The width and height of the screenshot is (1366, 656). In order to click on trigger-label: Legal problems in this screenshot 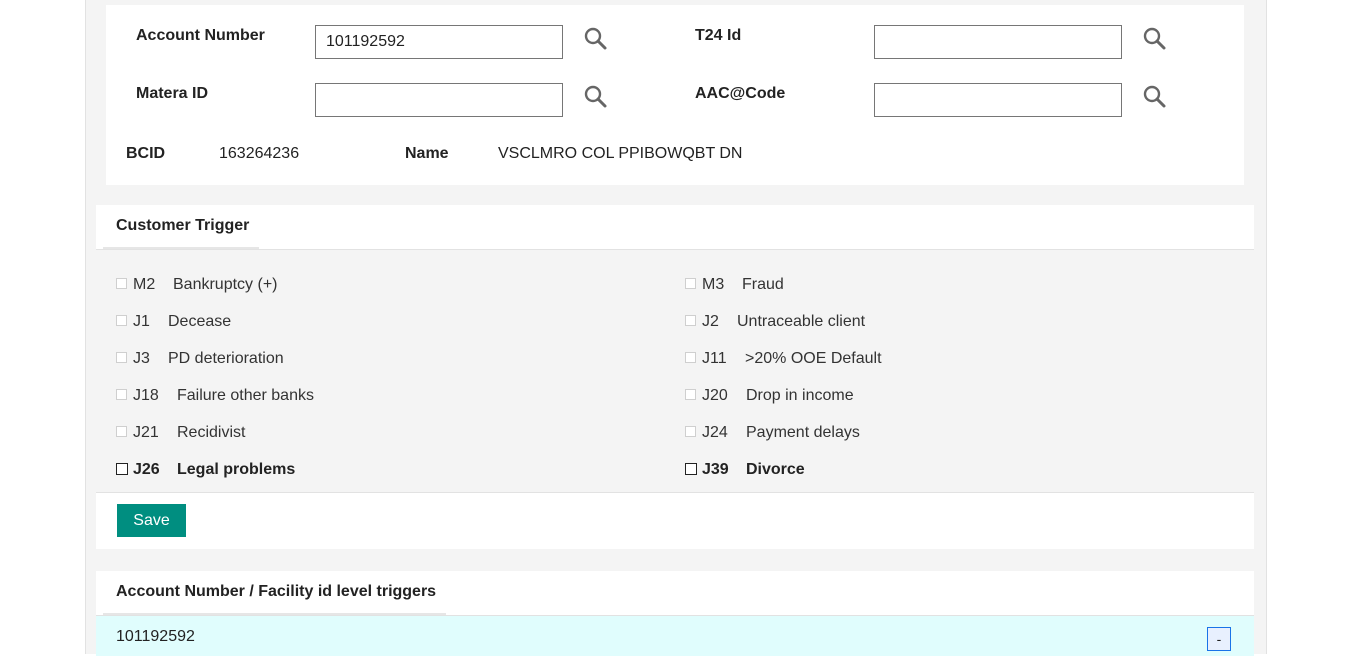, I will do `click(236, 469)`.